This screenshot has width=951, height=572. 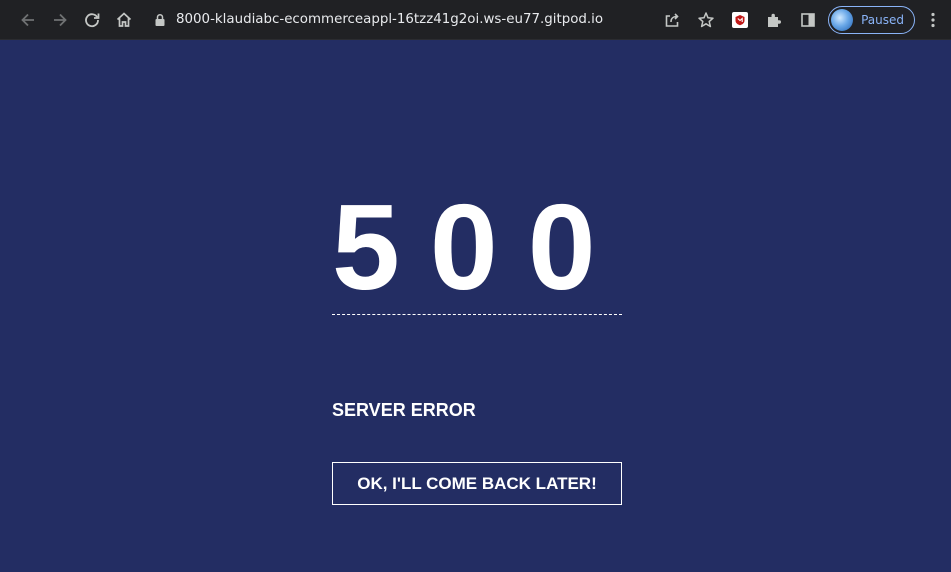 I want to click on toolbar-actions: Paused, so click(x=802, y=20).